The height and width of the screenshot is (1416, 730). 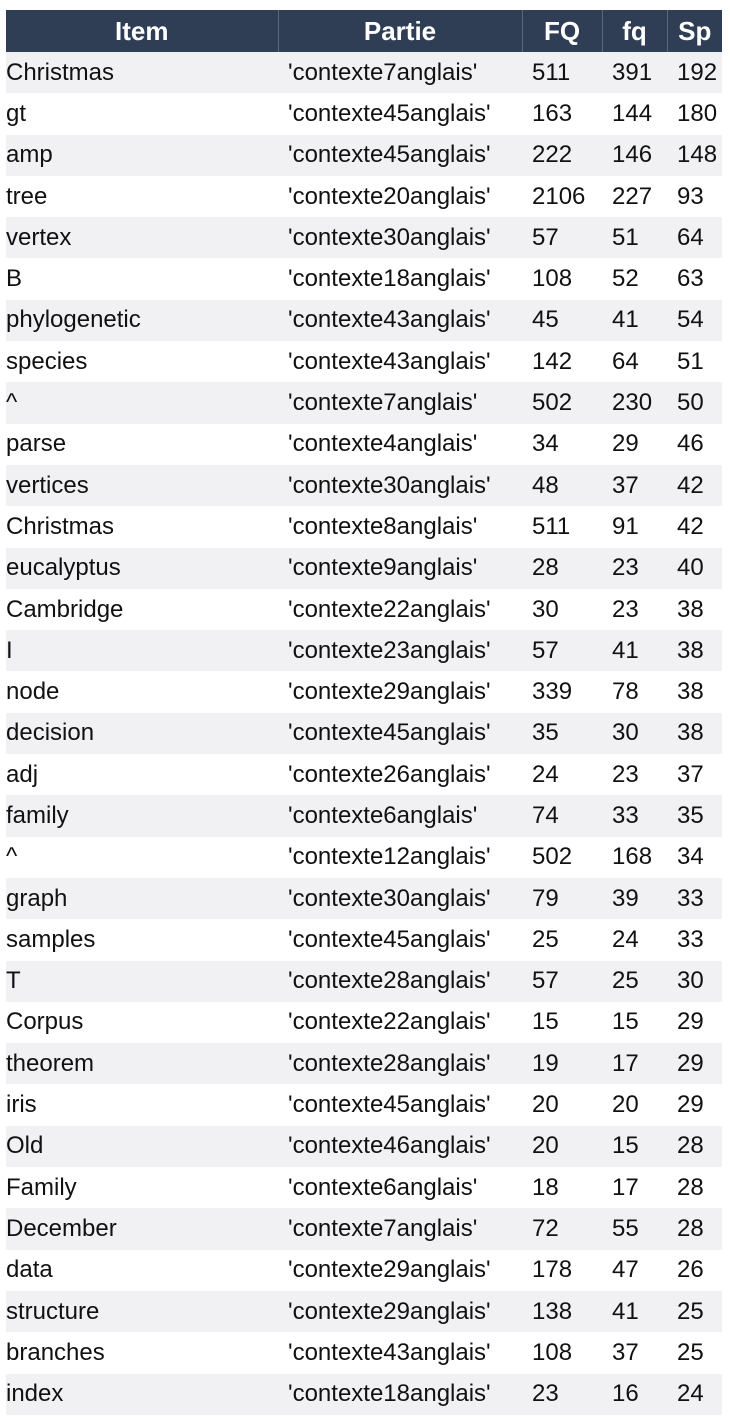 What do you see at coordinates (694, 1353) in the screenshot?
I see `cell-sp: 25` at bounding box center [694, 1353].